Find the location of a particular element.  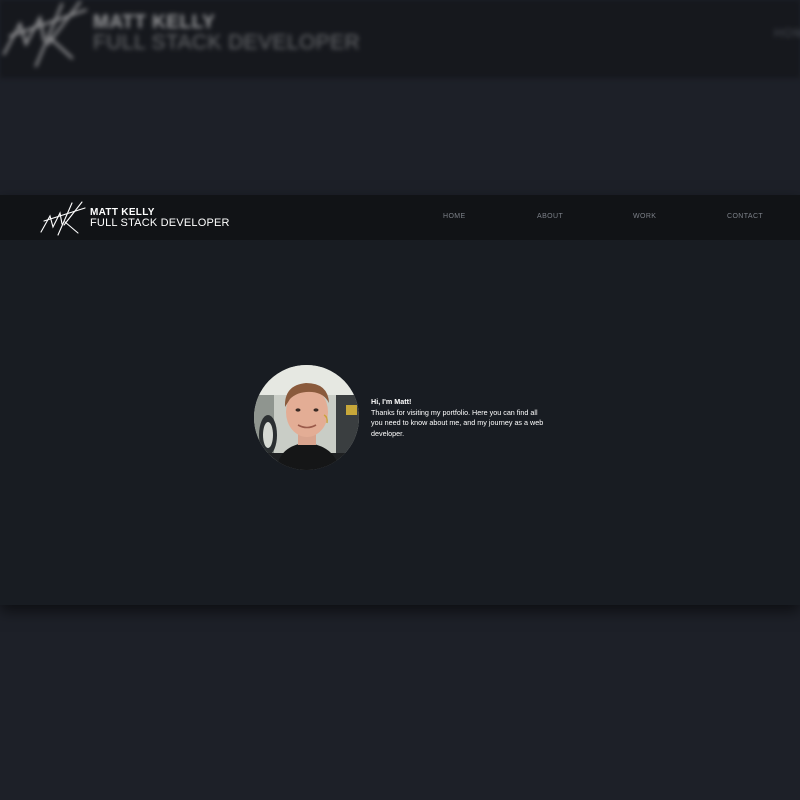

mk-logo-icon is located at coordinates (63, 218).